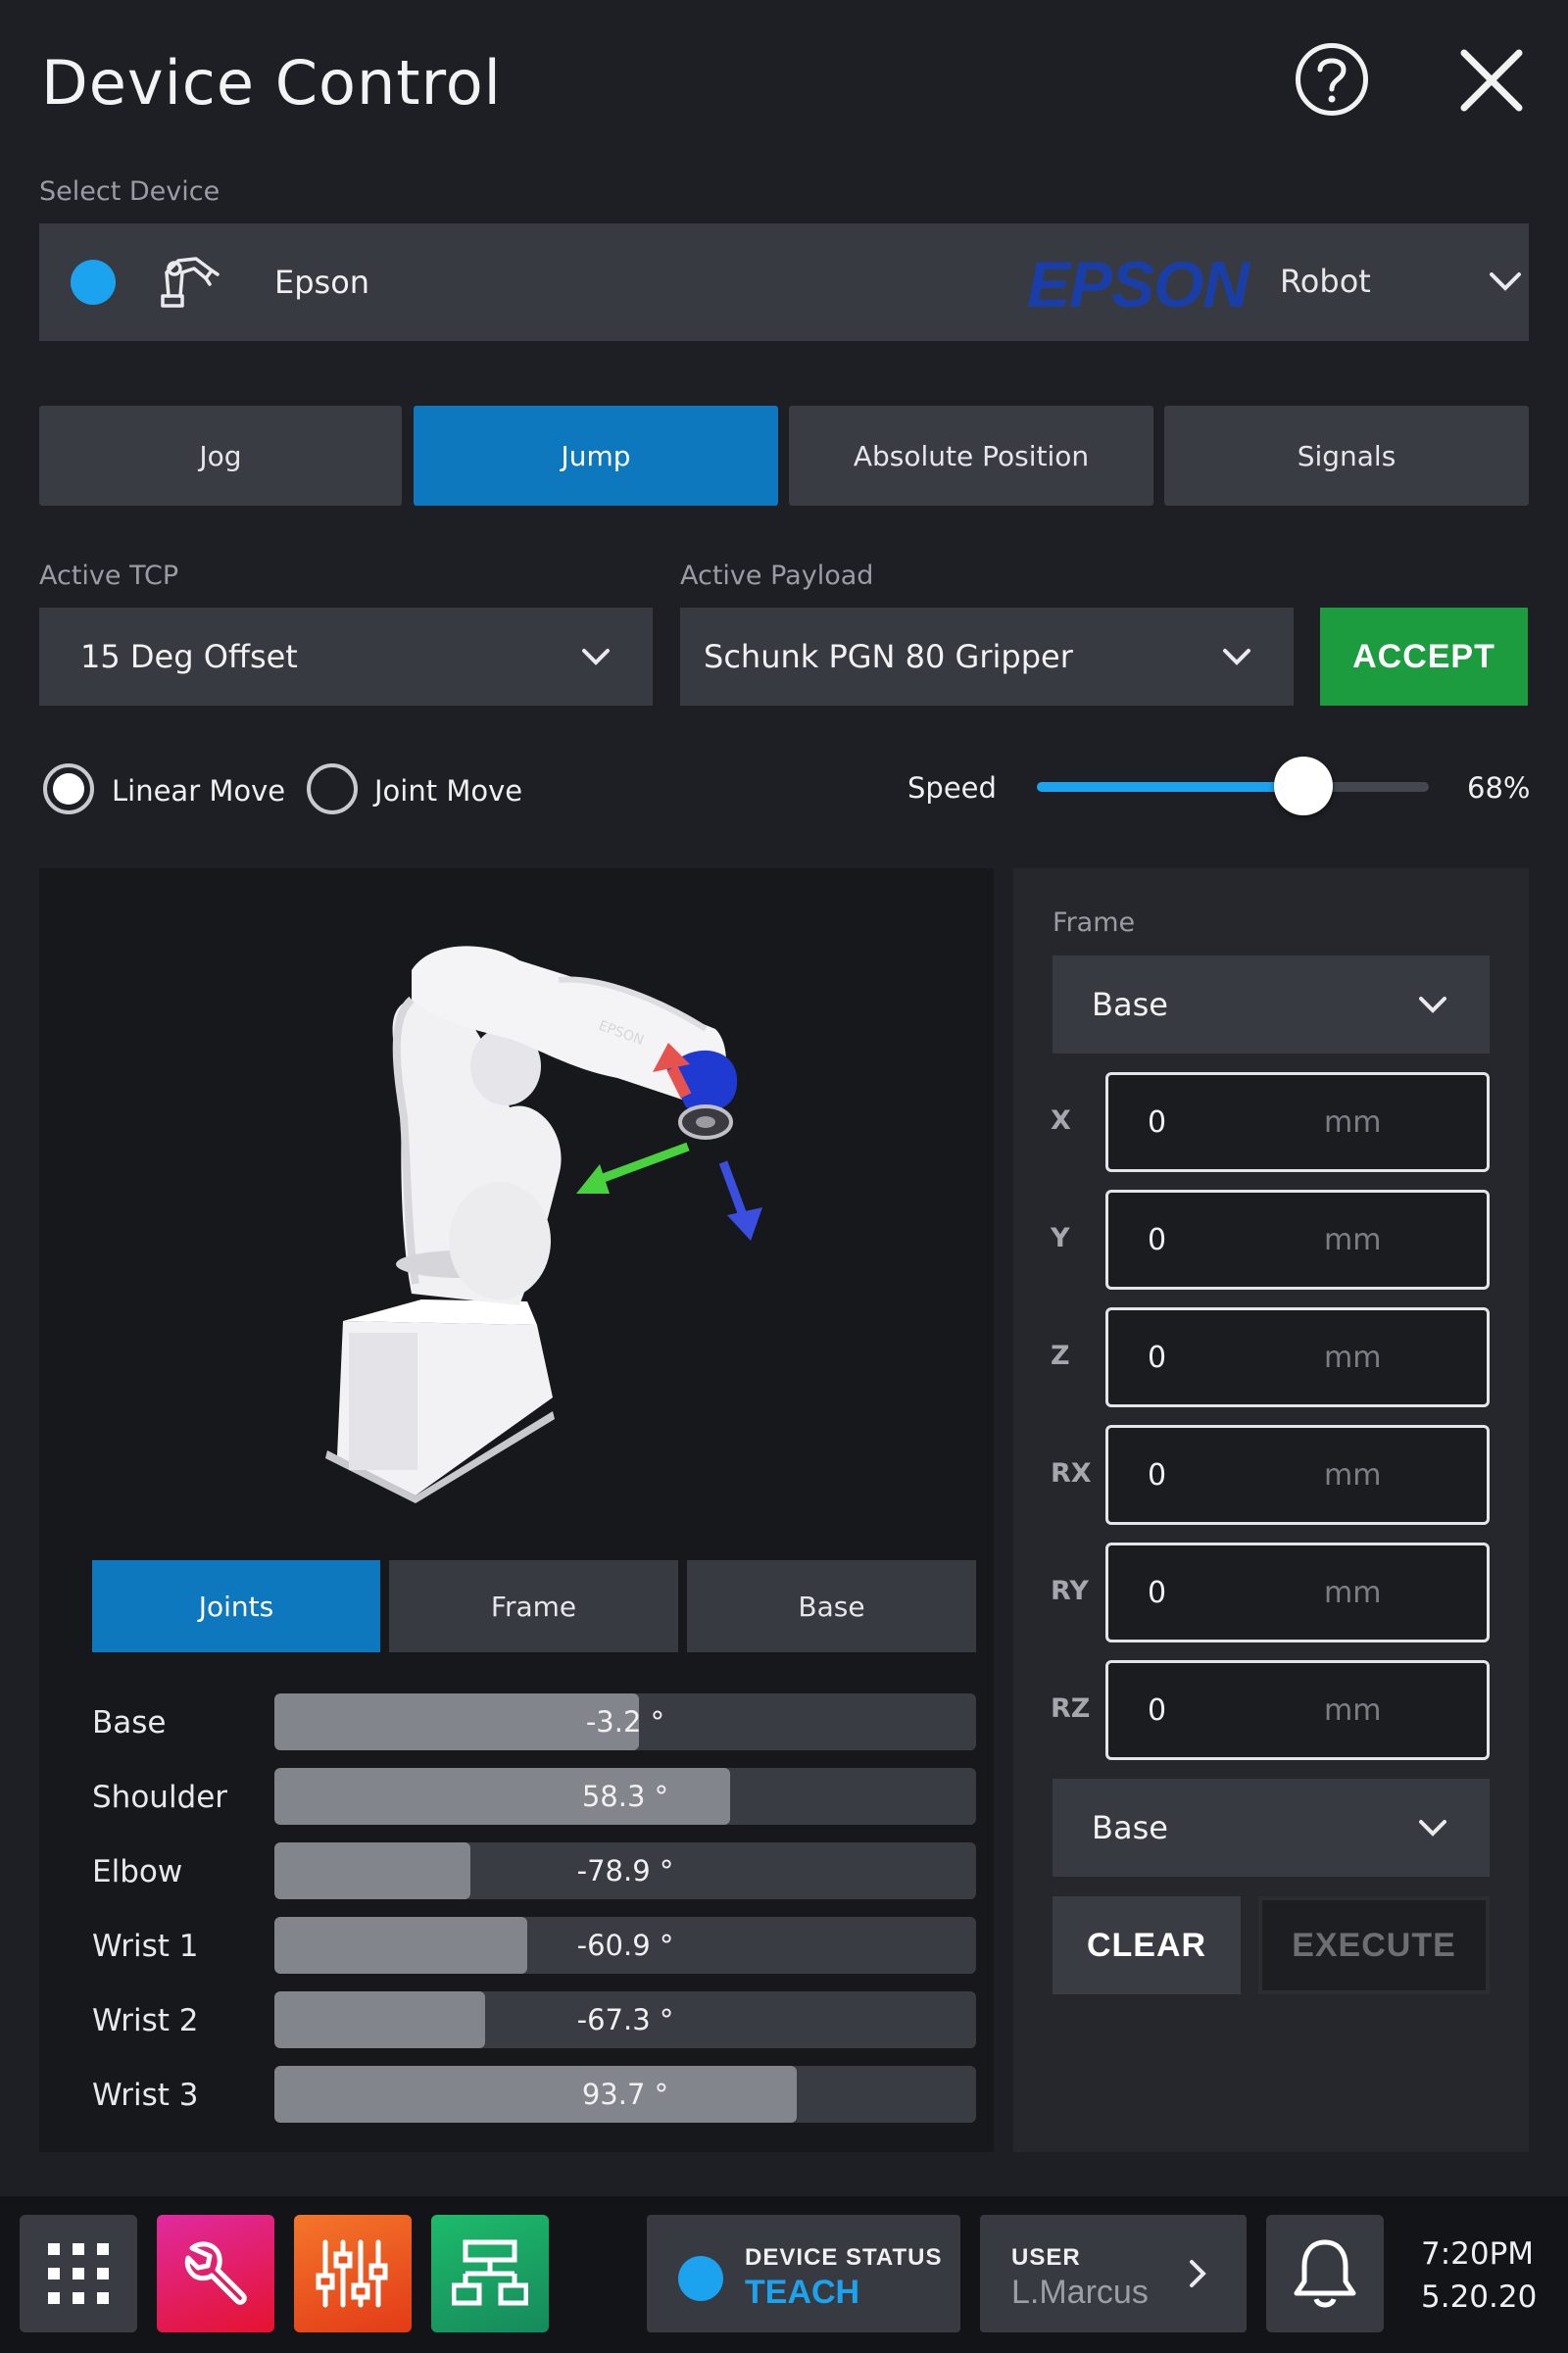 Image resolution: width=1568 pixels, height=2353 pixels. I want to click on joint-label: Wrist 3, so click(145, 2095).